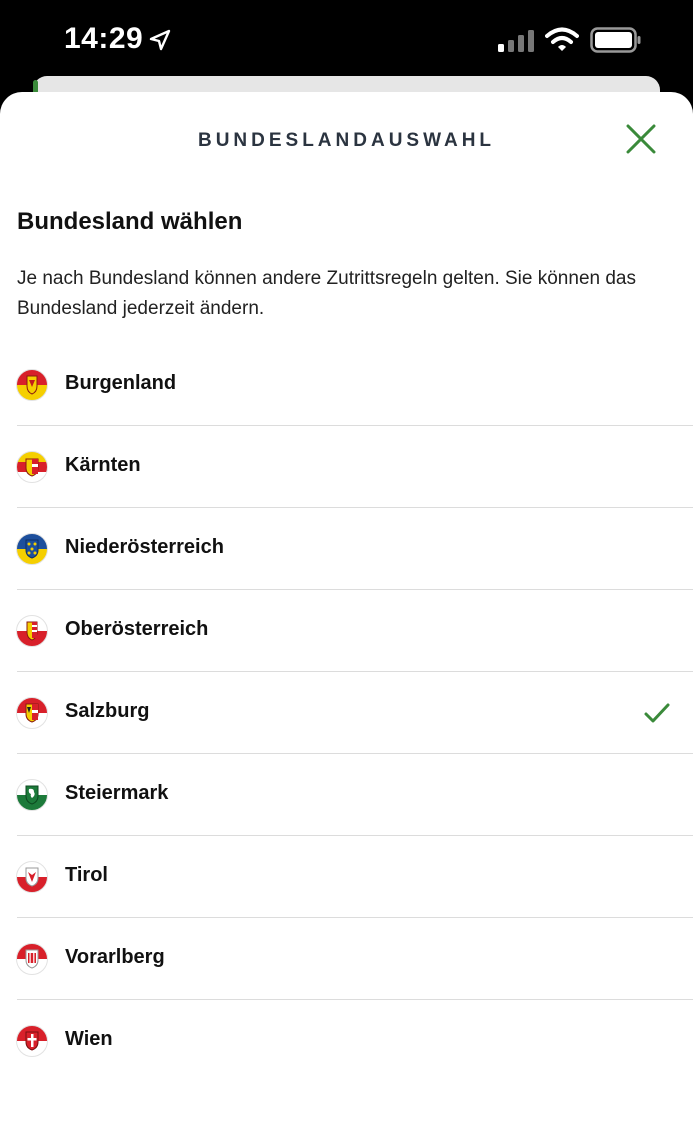  What do you see at coordinates (121, 383) in the screenshot?
I see `state-label: Burgenland` at bounding box center [121, 383].